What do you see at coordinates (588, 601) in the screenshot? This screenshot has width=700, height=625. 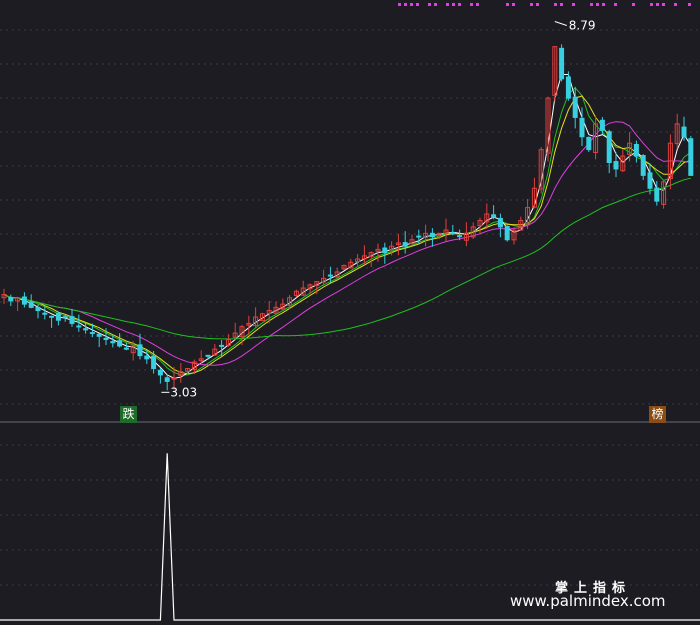 I see `watermark-url: www.palmindex.com` at bounding box center [588, 601].